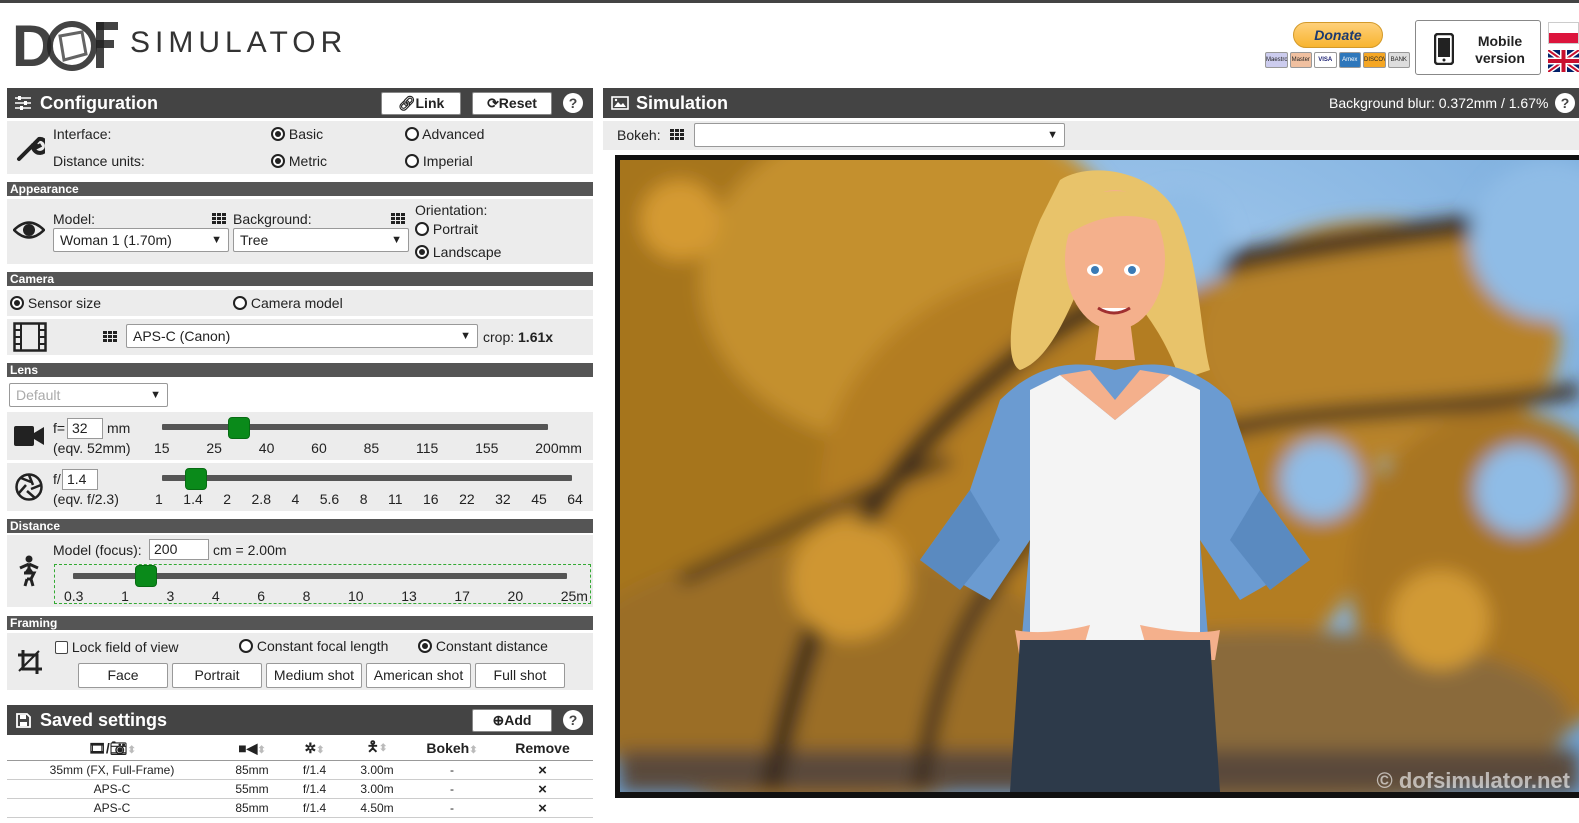 Image resolution: width=1579 pixels, height=823 pixels. Describe the element at coordinates (306, 596) in the screenshot. I see `tick-label: 8` at that location.